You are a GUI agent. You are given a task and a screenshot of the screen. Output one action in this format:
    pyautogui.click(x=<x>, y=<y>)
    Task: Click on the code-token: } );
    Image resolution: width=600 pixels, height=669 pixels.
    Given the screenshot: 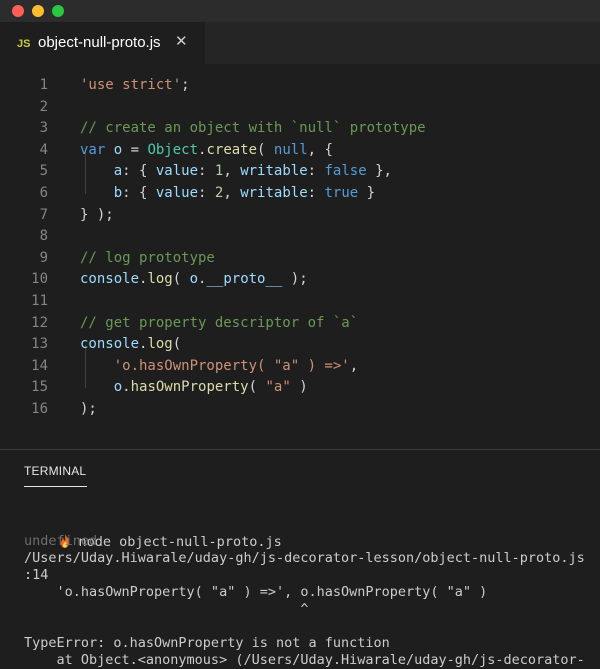 What is the action you would take?
    pyautogui.click(x=97, y=214)
    